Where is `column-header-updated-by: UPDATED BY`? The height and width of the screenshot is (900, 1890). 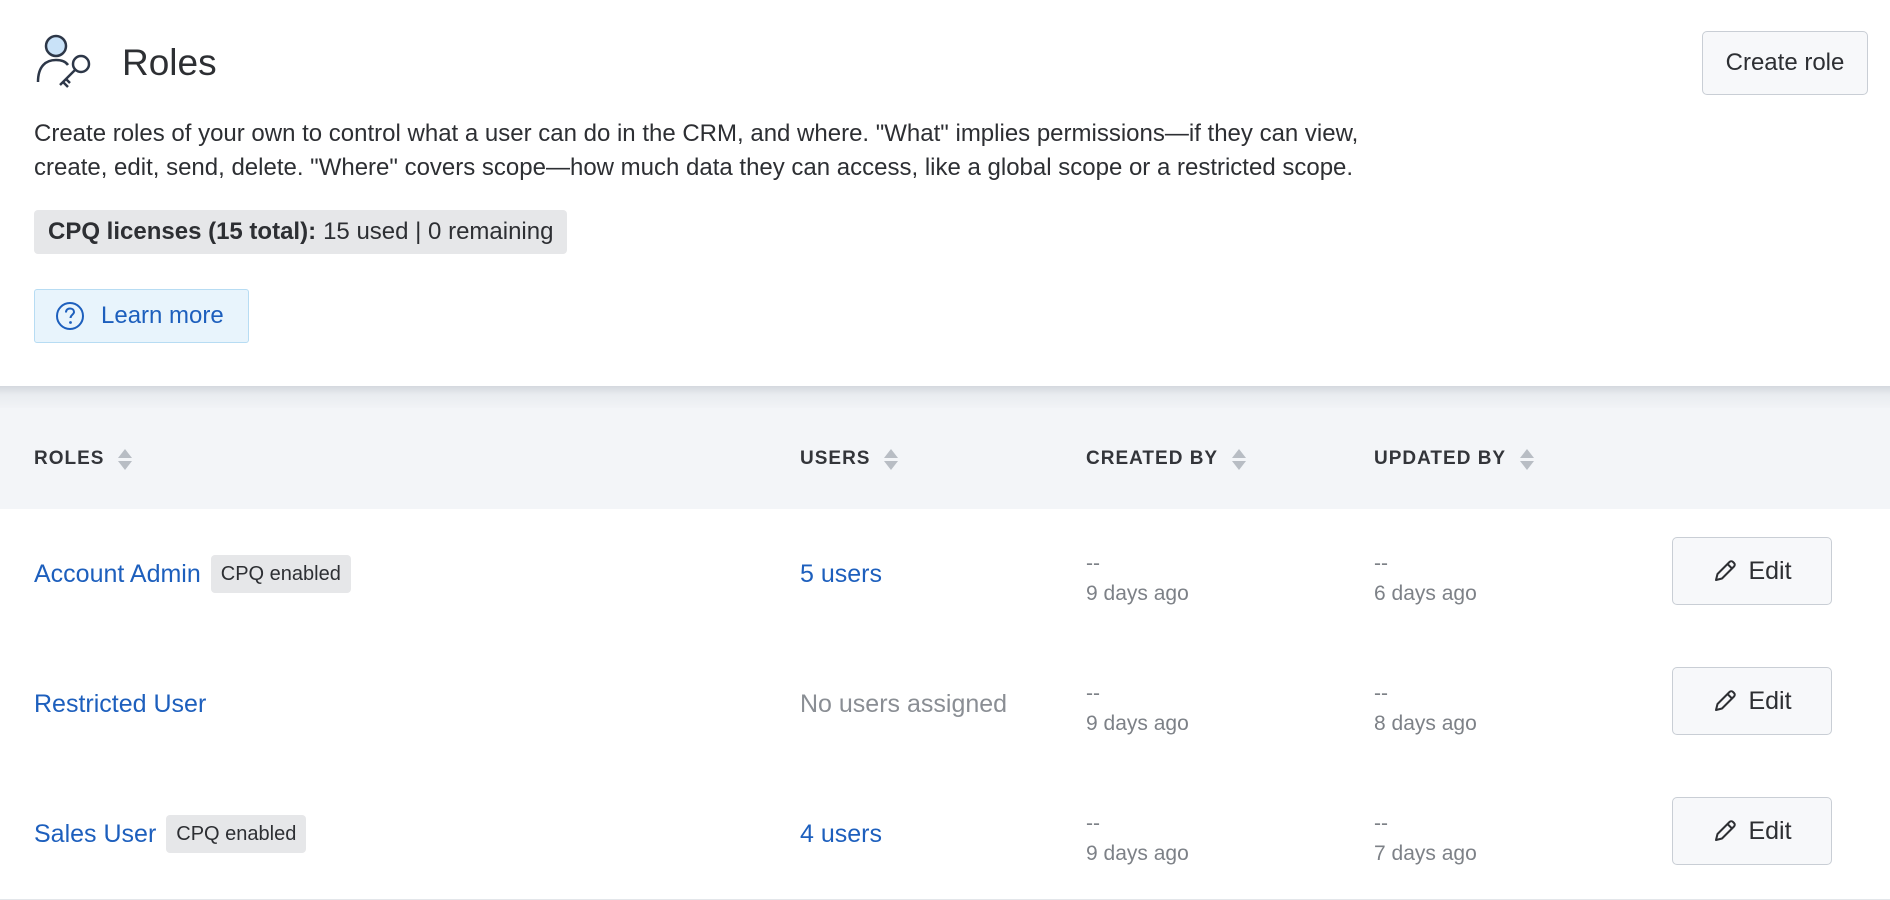 column-header-updated-by: UPDATED BY is located at coordinates (1454, 459).